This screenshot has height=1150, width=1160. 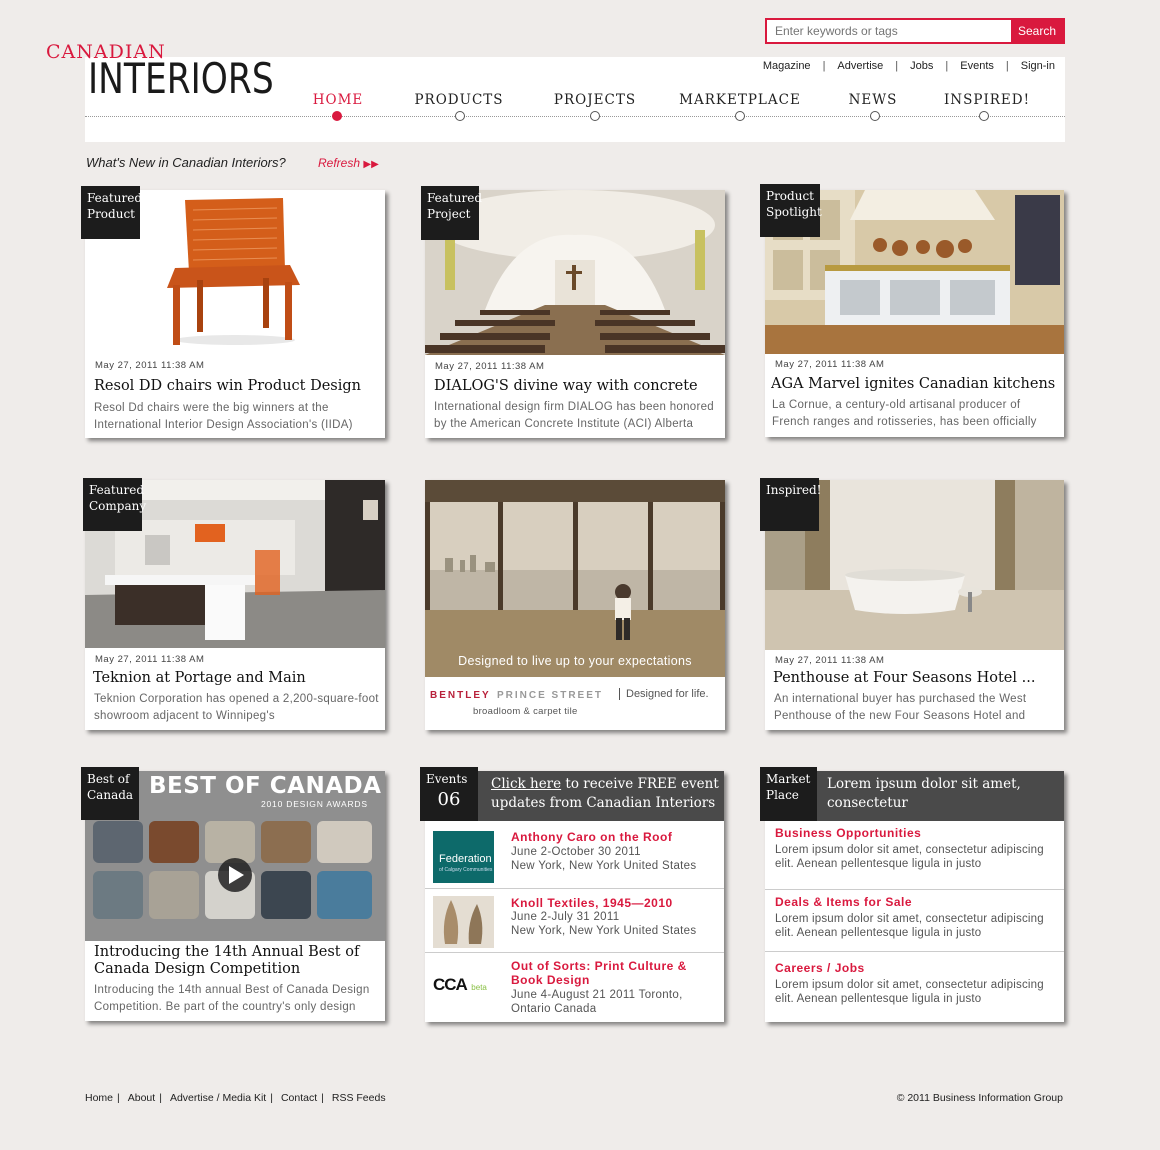 What do you see at coordinates (114, 504) in the screenshot?
I see `badge-featured-company: Featured Company` at bounding box center [114, 504].